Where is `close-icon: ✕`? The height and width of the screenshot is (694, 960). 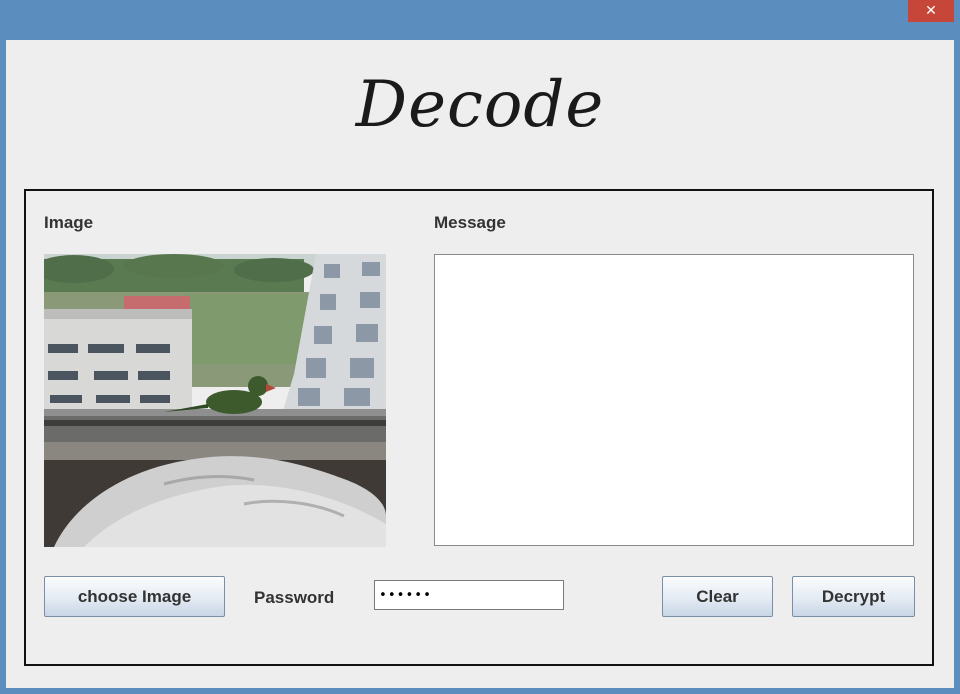 close-icon: ✕ is located at coordinates (931, 11).